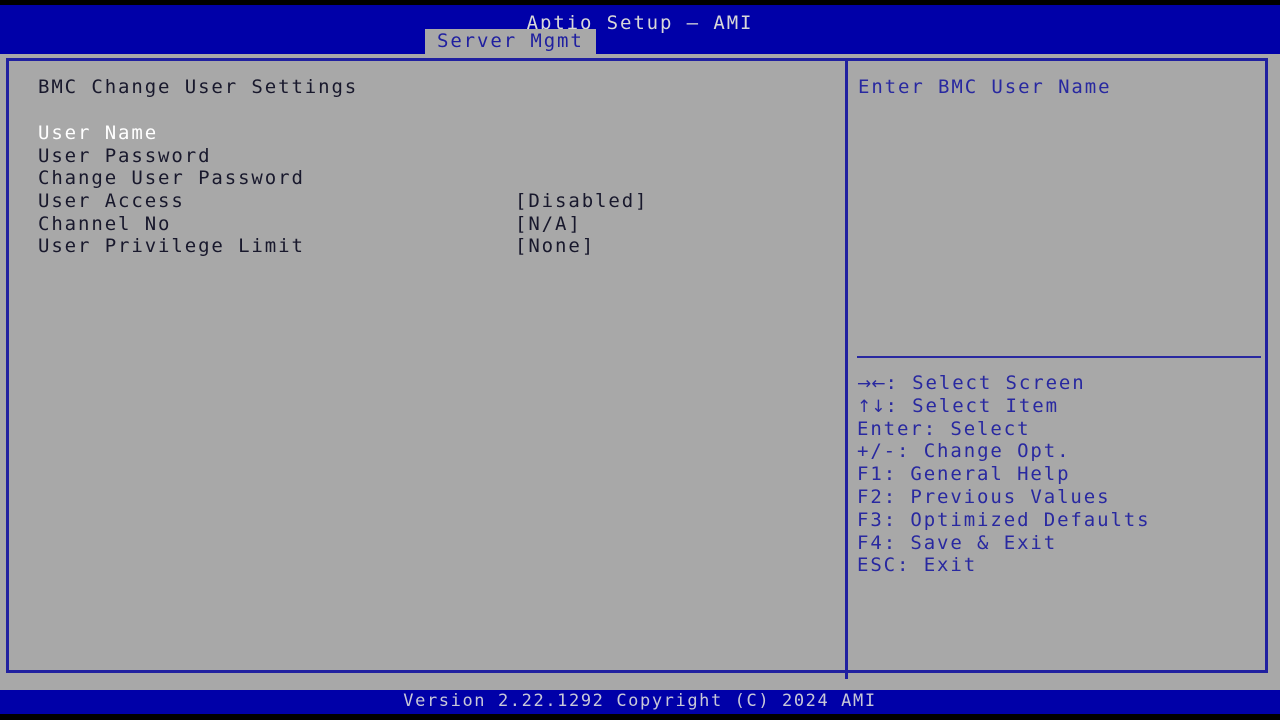 The height and width of the screenshot is (720, 1280). I want to click on setting-row: User Privilege Limit [None], so click(433, 246).